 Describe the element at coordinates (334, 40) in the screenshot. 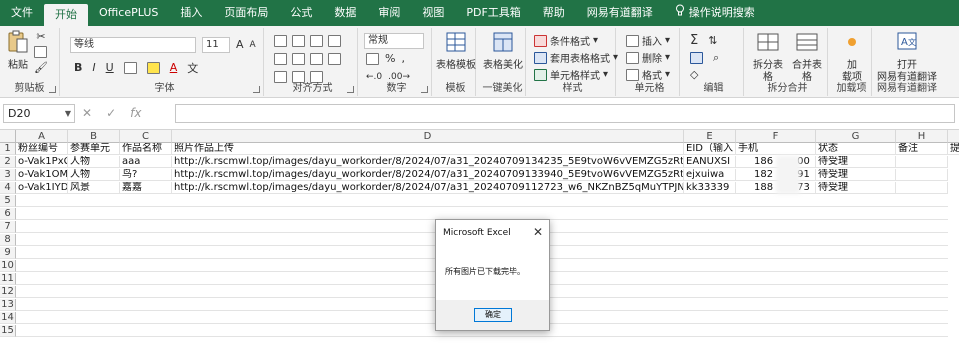

I see `wrap-text-icon` at that location.